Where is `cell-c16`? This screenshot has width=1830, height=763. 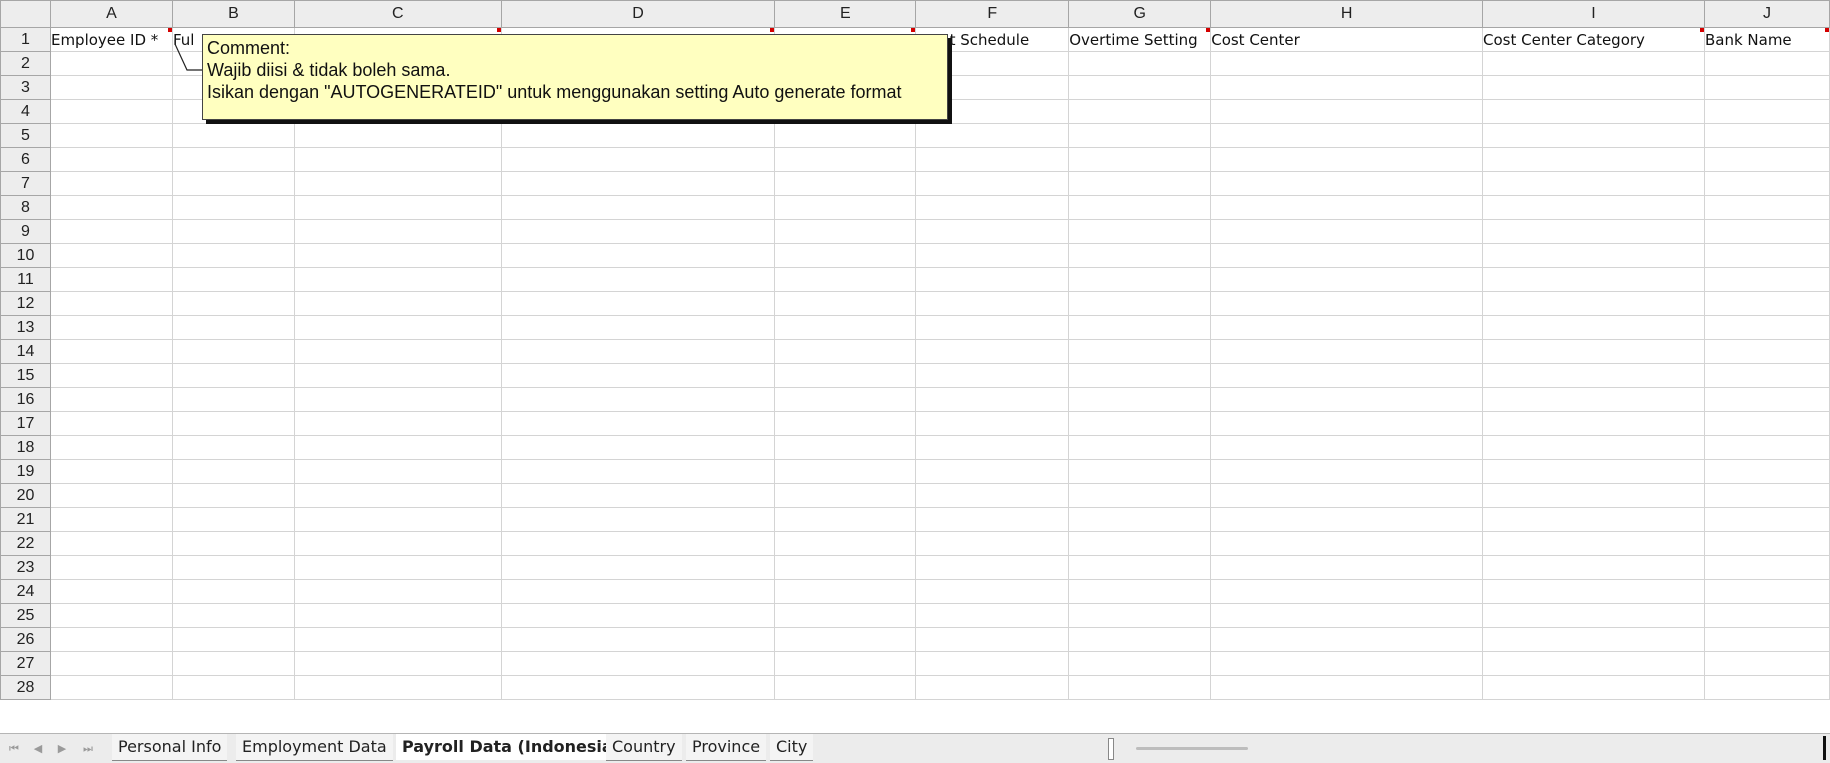
cell-c16 is located at coordinates (397, 399).